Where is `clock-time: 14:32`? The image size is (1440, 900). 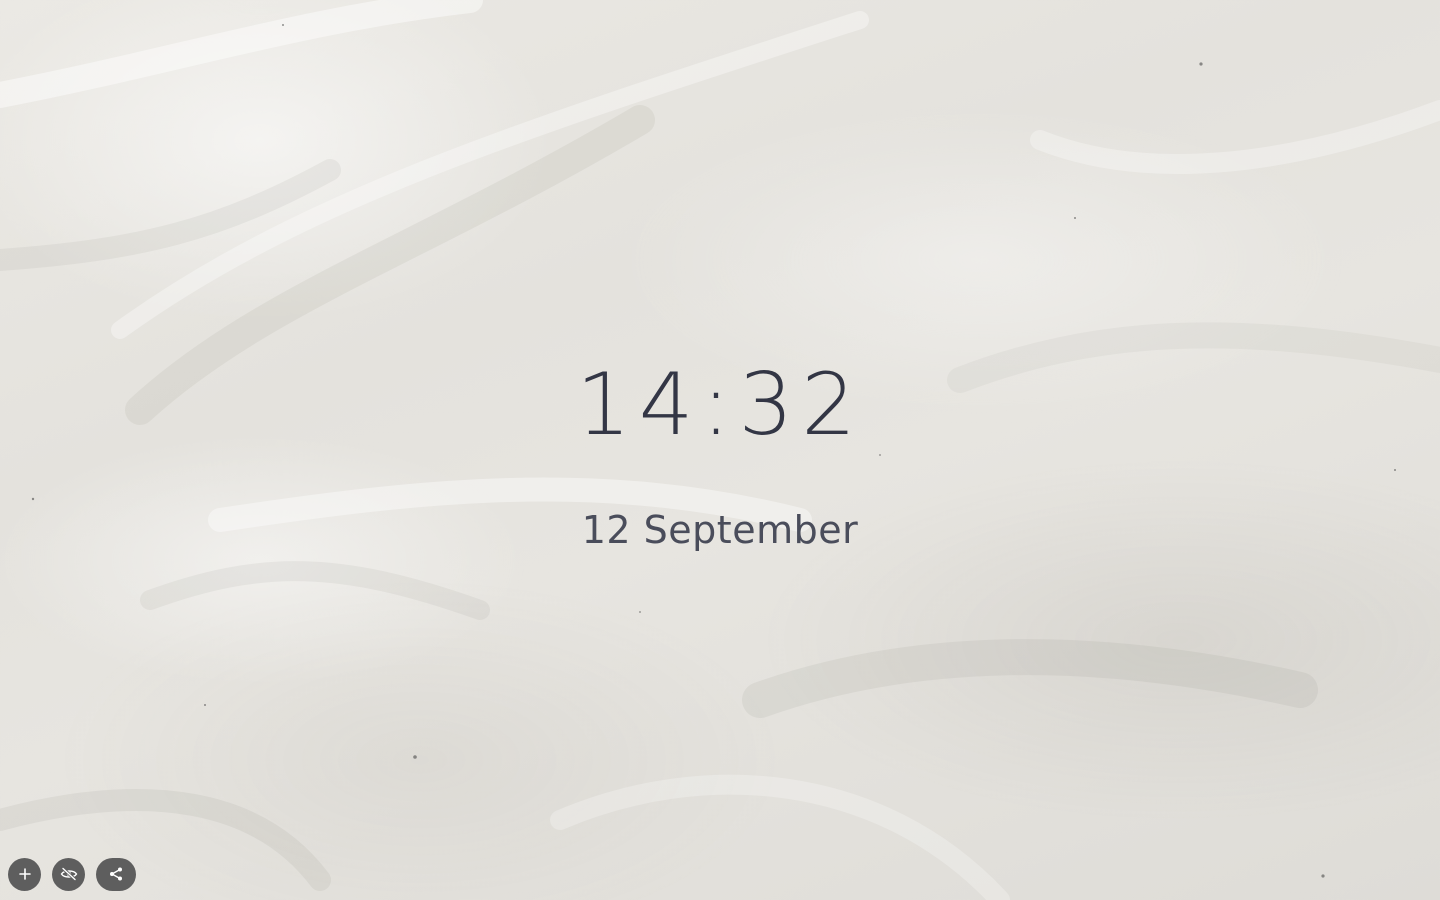 clock-time: 14:32 is located at coordinates (720, 405).